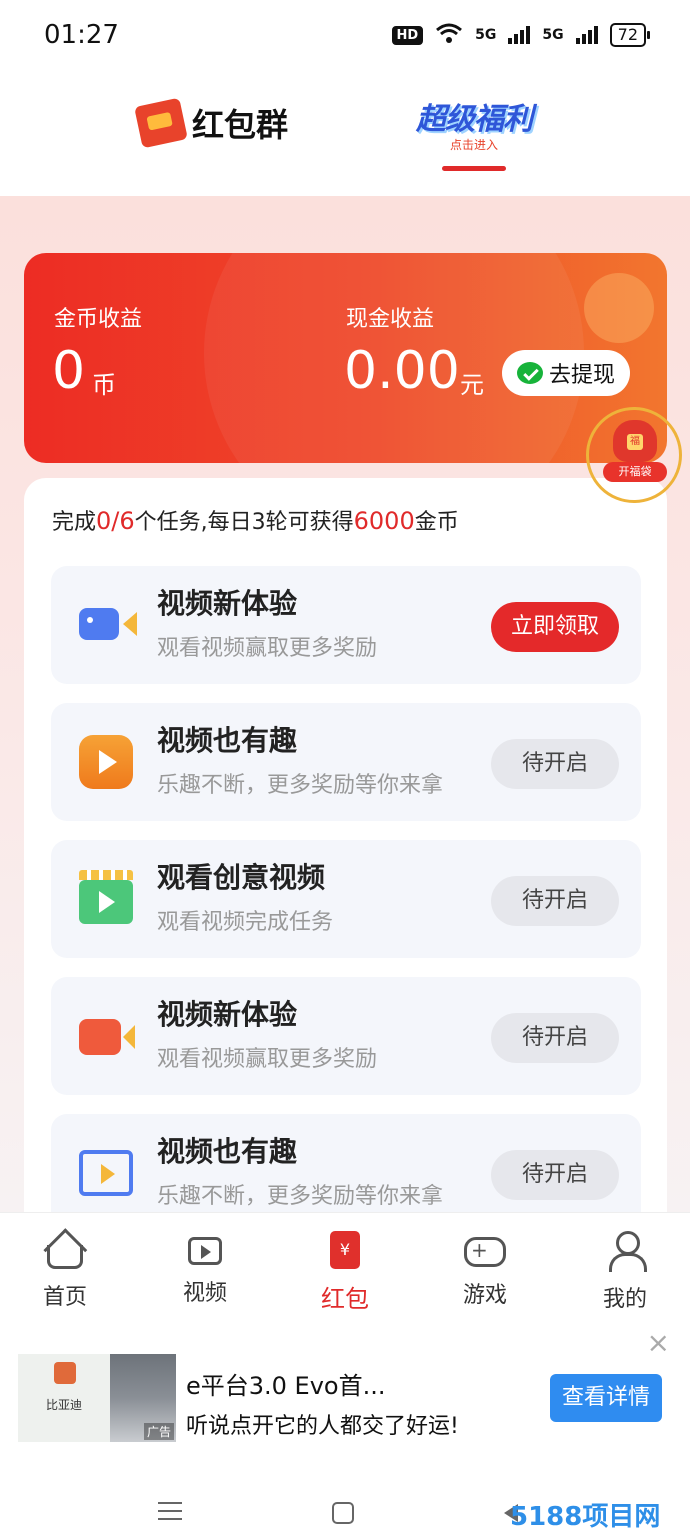 This screenshot has height=1534, width=690. What do you see at coordinates (63, 1405) in the screenshot?
I see `ad-brand: 比亚迪` at bounding box center [63, 1405].